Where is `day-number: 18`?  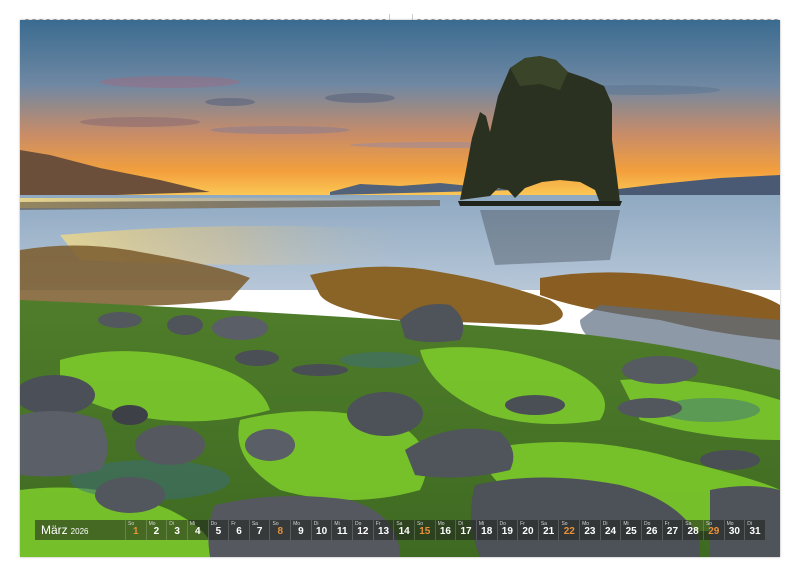 day-number: 18 is located at coordinates (487, 531).